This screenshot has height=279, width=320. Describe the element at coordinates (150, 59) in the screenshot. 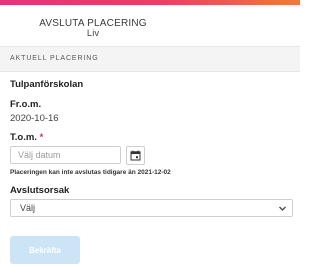

I see `section-header: AKTUELL PLACERING` at that location.